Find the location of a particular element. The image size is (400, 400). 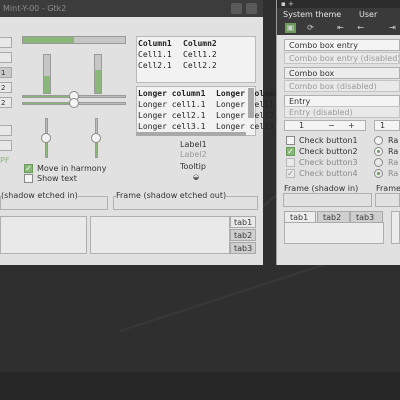

check-button-2: ✓ is located at coordinates (290, 151).